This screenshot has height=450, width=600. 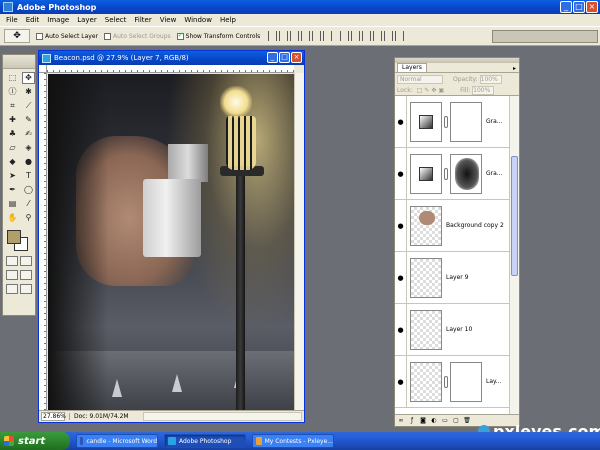 What do you see at coordinates (423, 421) in the screenshot?
I see `add-mask-icon: ◙` at bounding box center [423, 421].